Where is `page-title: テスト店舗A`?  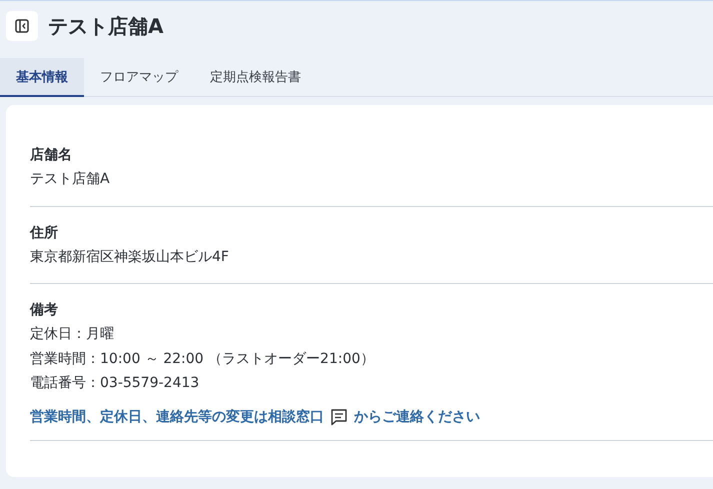
page-title: テスト店舗A is located at coordinates (106, 26).